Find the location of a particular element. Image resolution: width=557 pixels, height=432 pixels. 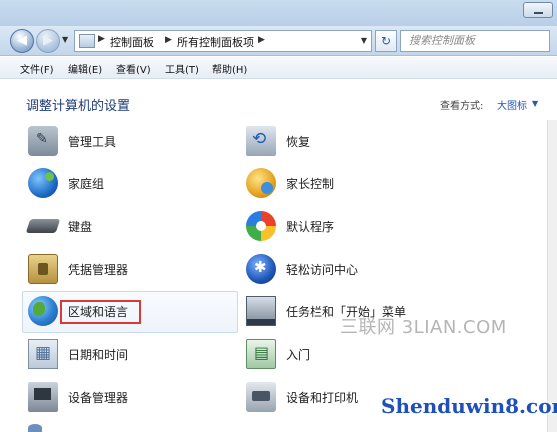

menu-view: 查看(V) is located at coordinates (133, 68).